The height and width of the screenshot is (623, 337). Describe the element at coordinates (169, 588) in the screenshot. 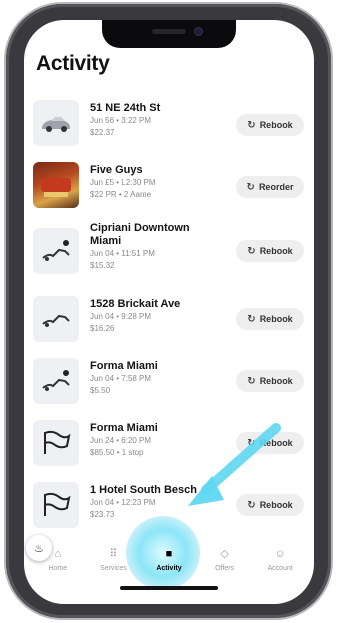

I see `home-indicator` at that location.